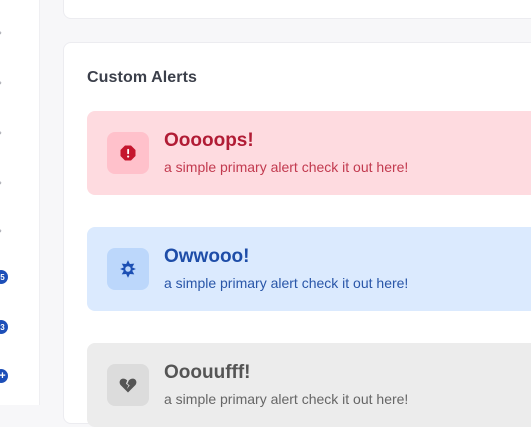 Image resolution: width=531 pixels, height=427 pixels. I want to click on alert-danger-icon-box, so click(128, 153).